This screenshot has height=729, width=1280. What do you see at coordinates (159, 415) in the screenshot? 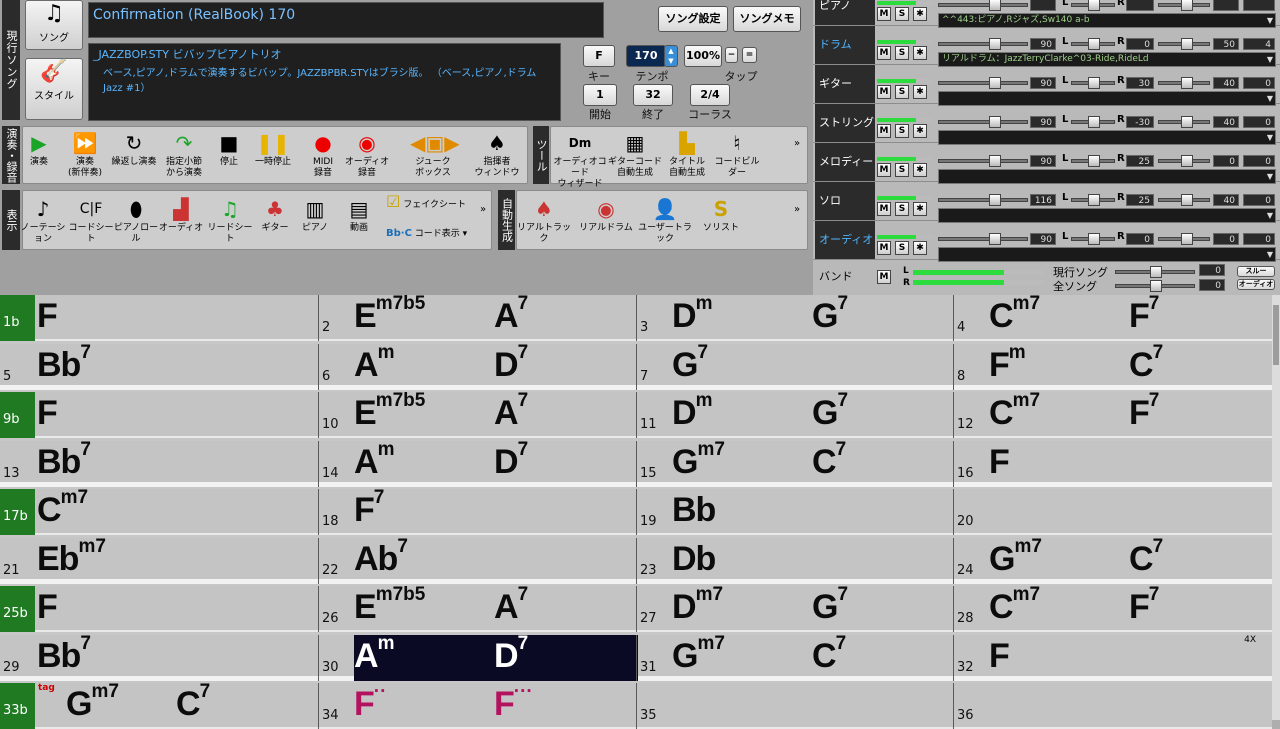
I see `bar-cell: 9b F` at bounding box center [159, 415].